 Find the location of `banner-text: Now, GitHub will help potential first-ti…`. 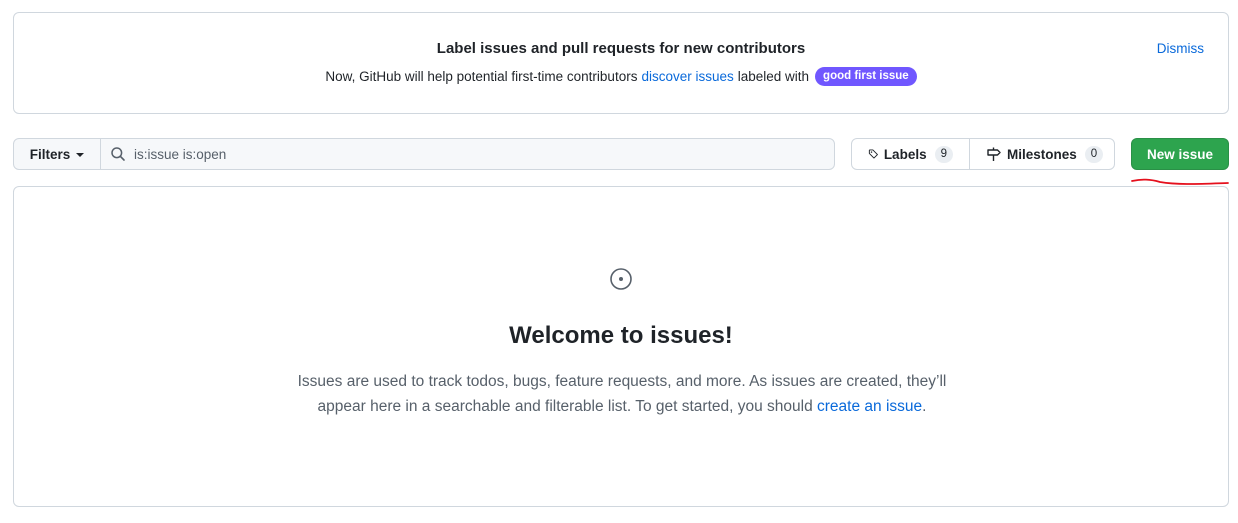

banner-text: Now, GitHub will help potential first-ti… is located at coordinates (621, 76).